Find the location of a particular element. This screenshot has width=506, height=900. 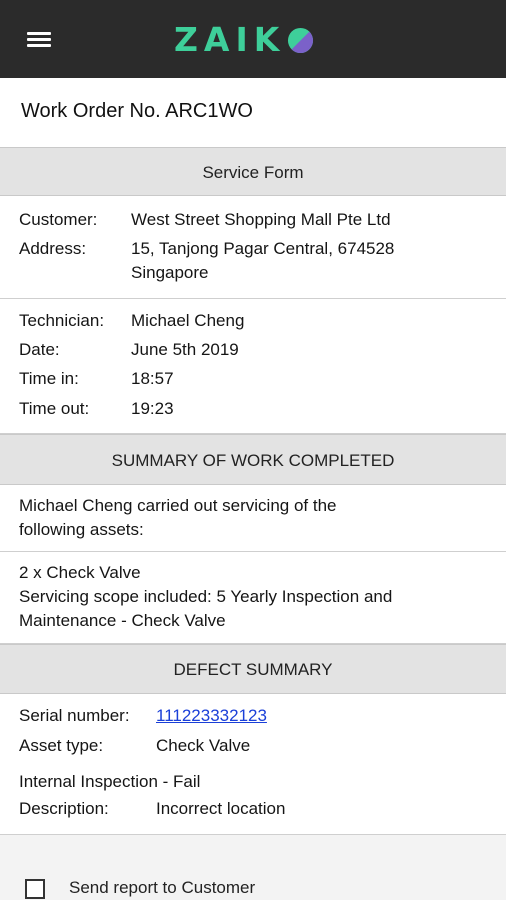

zaiko-logo: ZAIK is located at coordinates (244, 40).